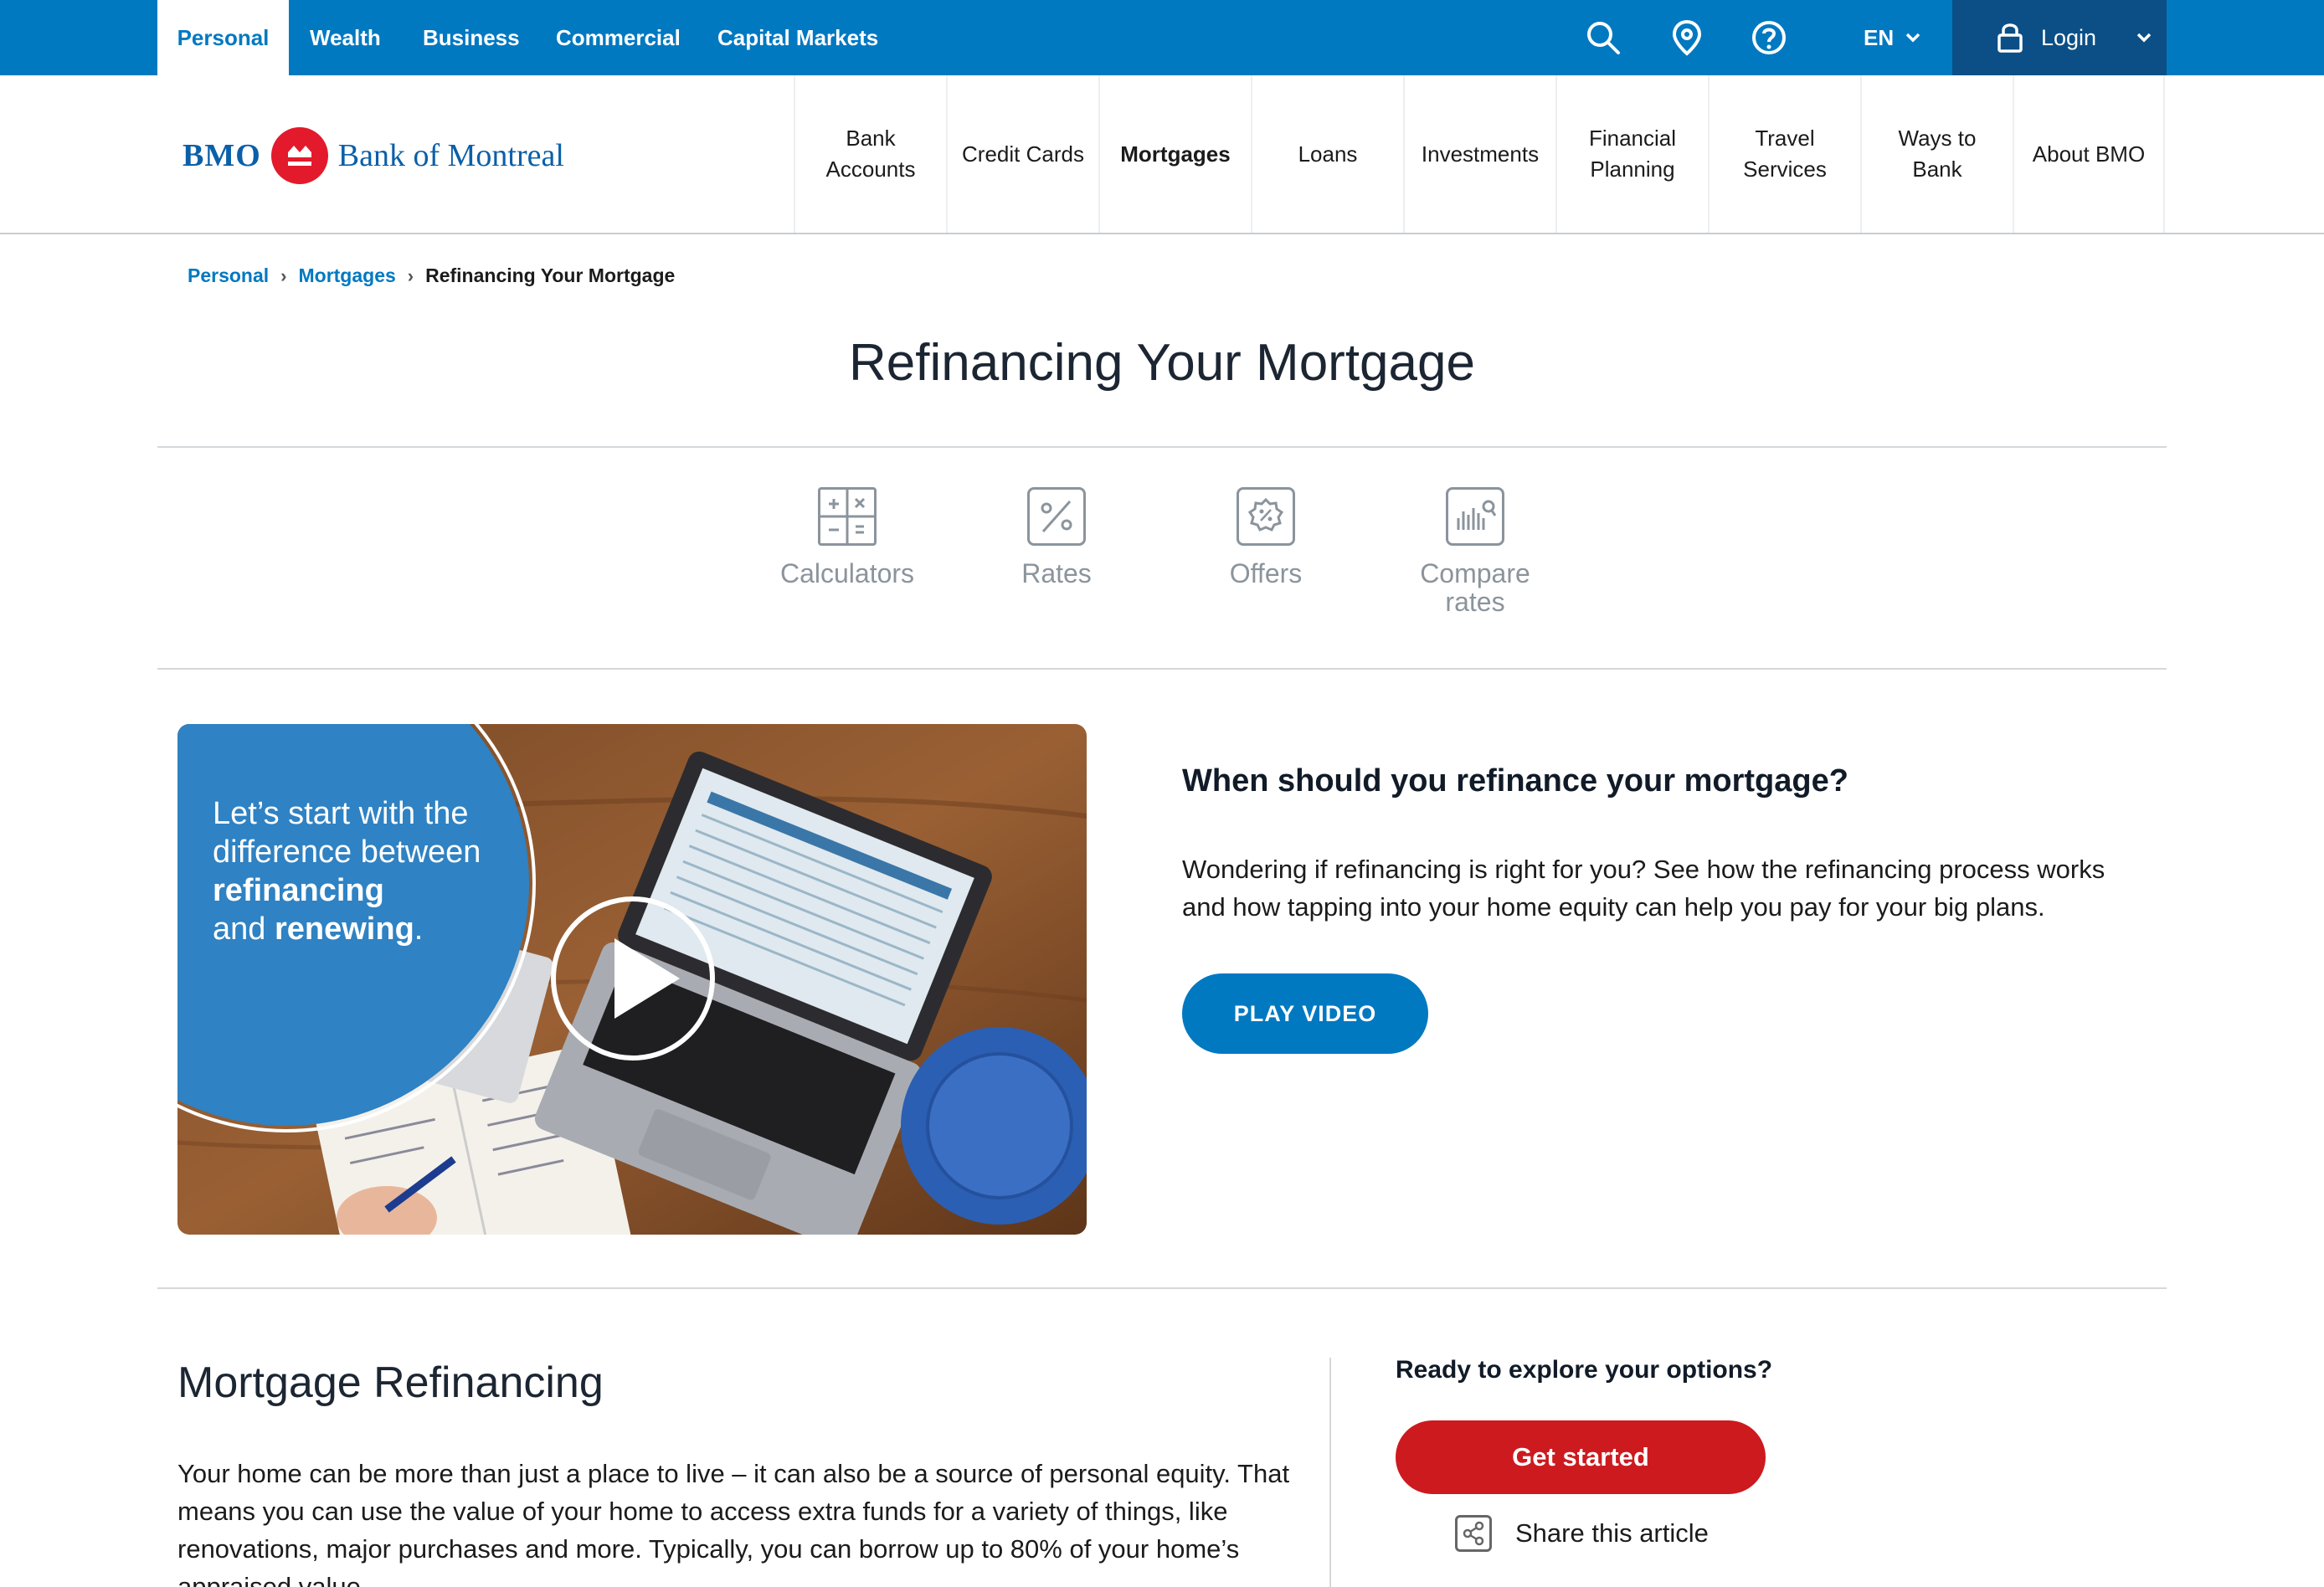 The width and height of the screenshot is (2324, 1587). Describe the element at coordinates (1330, 1473) in the screenshot. I see `vertical-divider` at that location.